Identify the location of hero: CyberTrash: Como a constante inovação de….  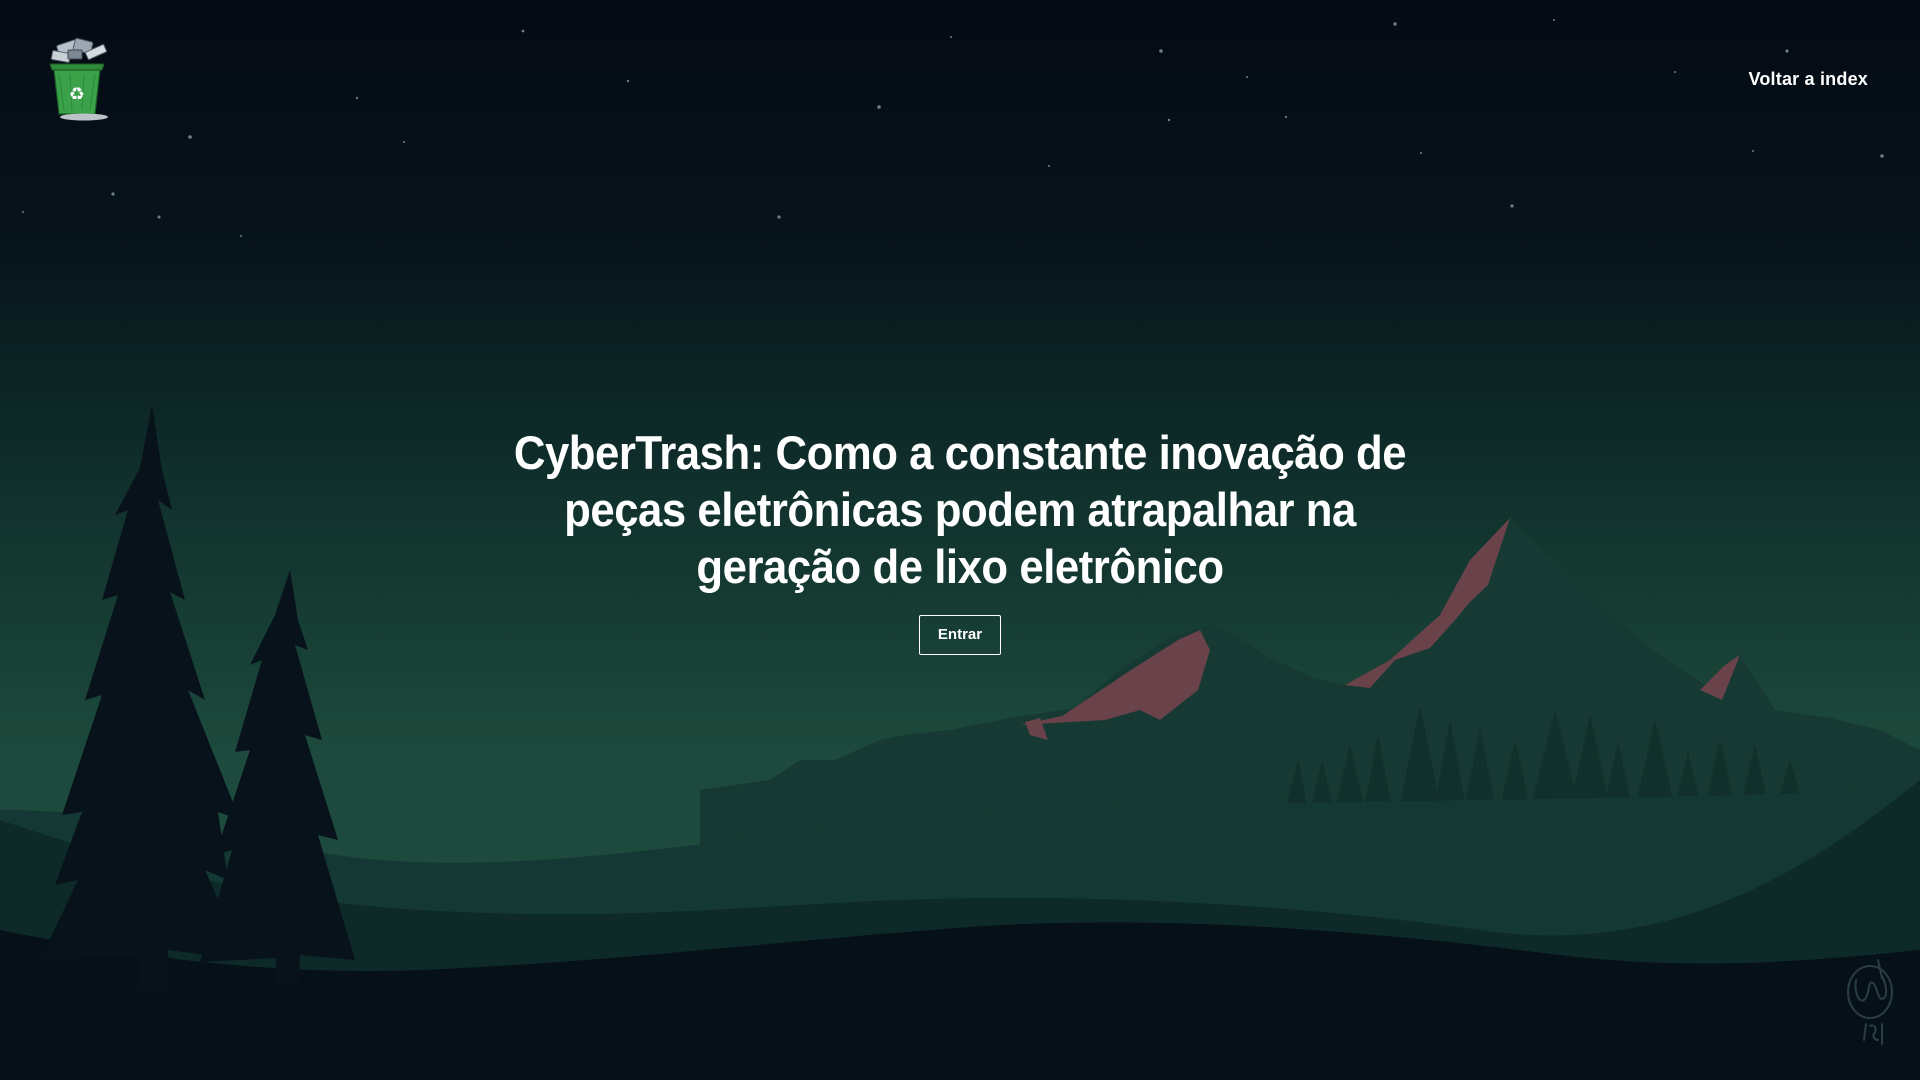
(960, 539).